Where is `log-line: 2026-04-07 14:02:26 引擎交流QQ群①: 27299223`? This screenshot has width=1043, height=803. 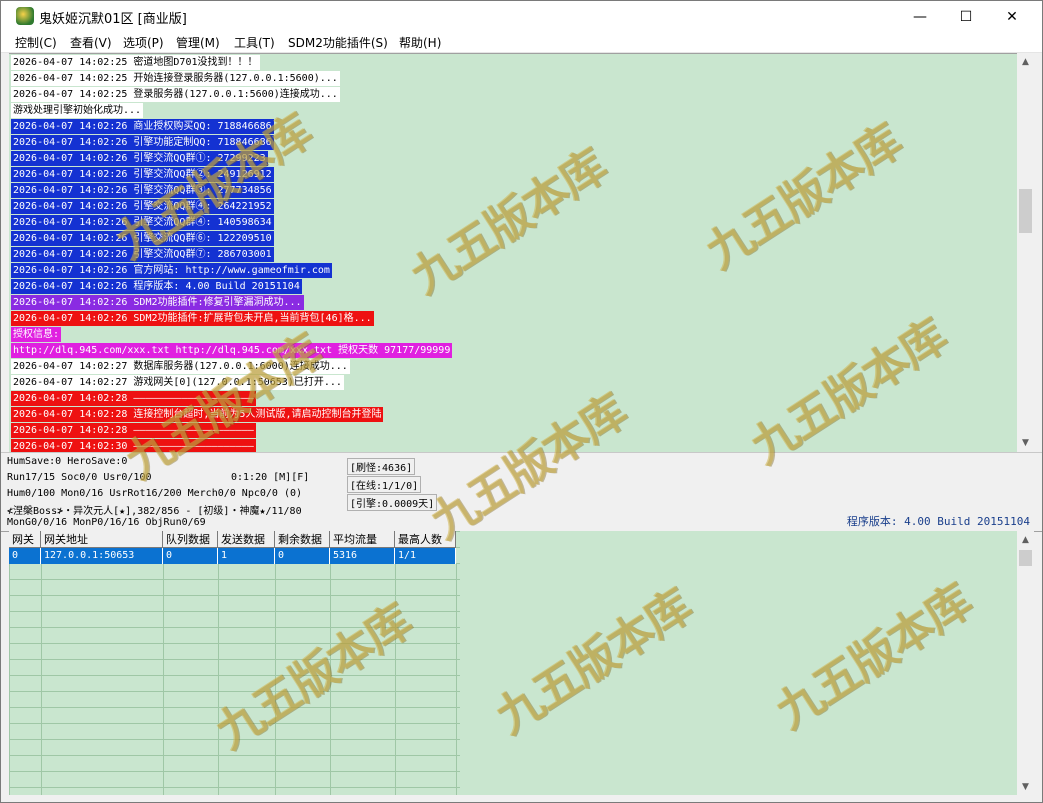
log-line: 2026-04-07 14:02:26 引擎交流QQ群①: 27299223 is located at coordinates (139, 158).